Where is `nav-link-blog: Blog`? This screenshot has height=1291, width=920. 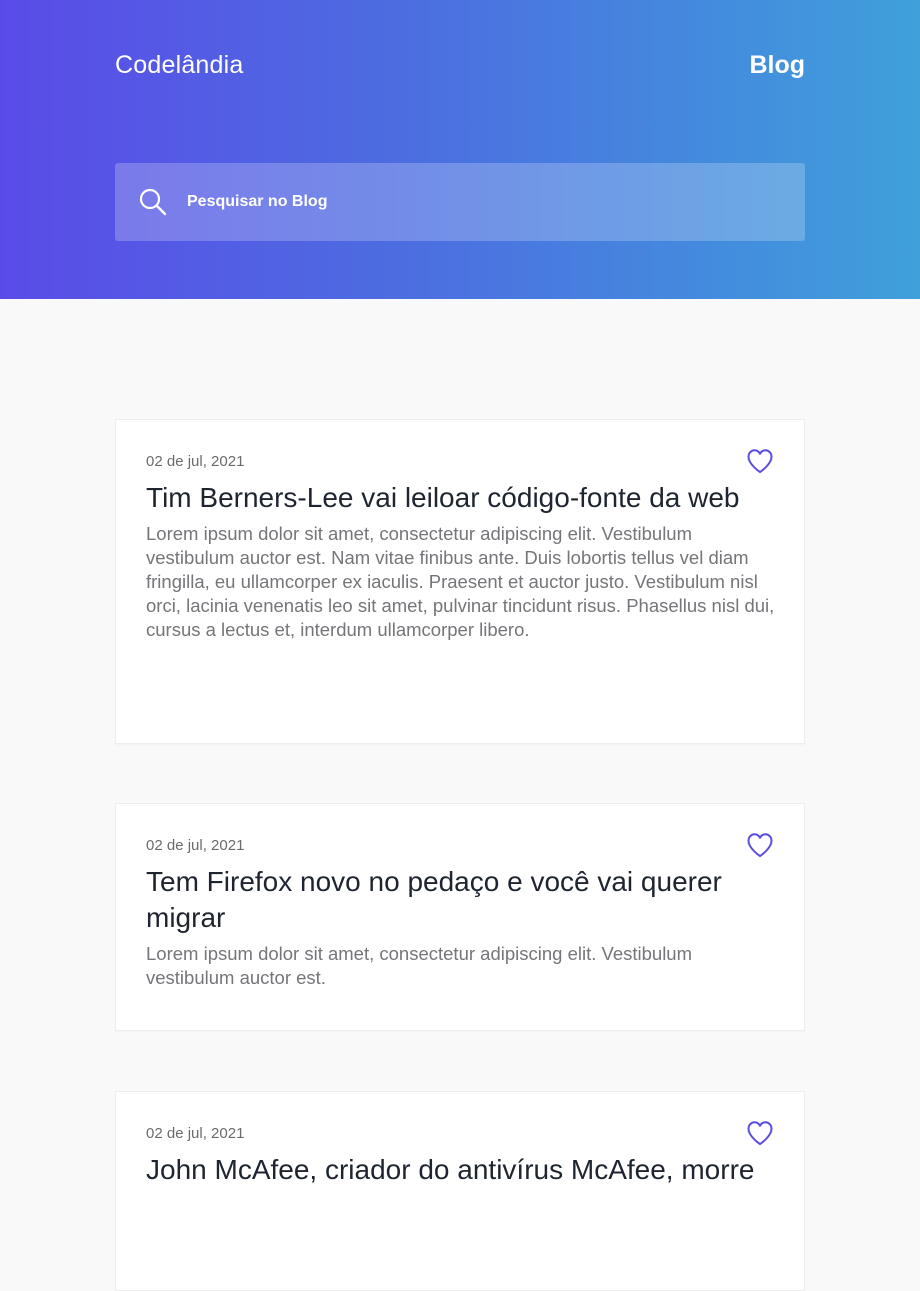
nav-link-blog: Blog is located at coordinates (777, 65).